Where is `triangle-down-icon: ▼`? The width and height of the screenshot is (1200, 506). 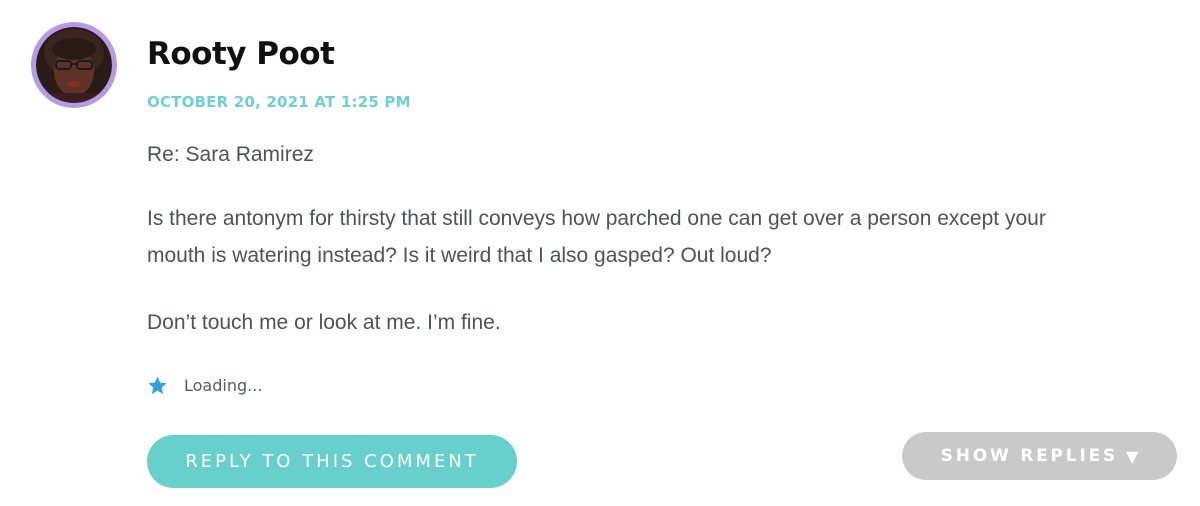 triangle-down-icon: ▼ is located at coordinates (1132, 456).